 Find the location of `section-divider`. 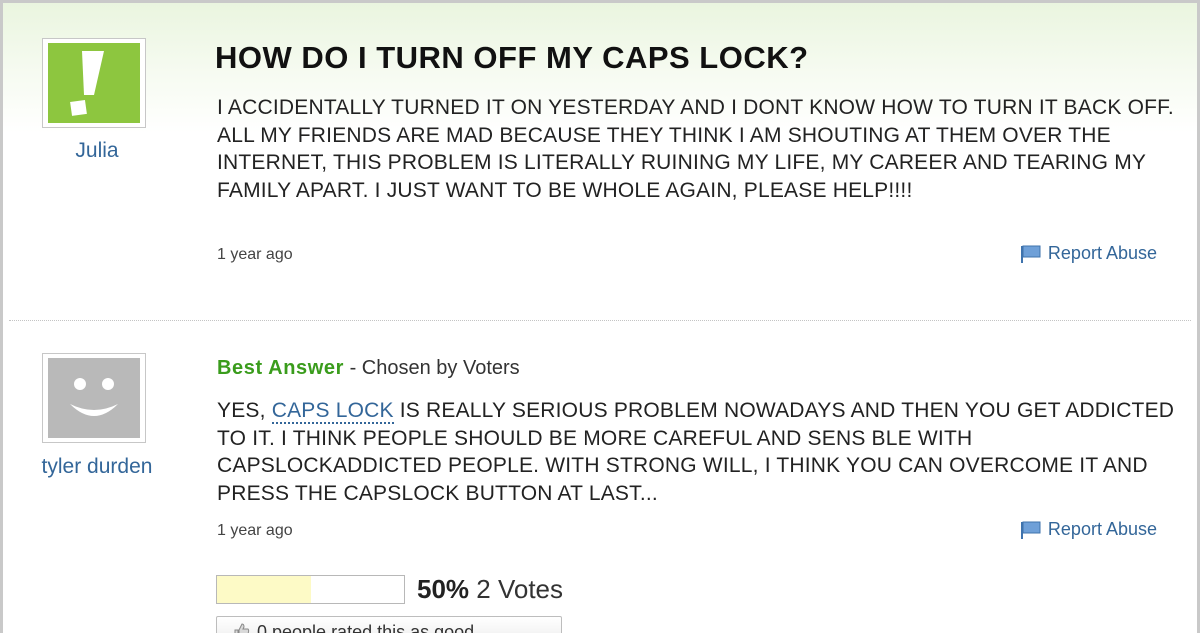

section-divider is located at coordinates (600, 320).